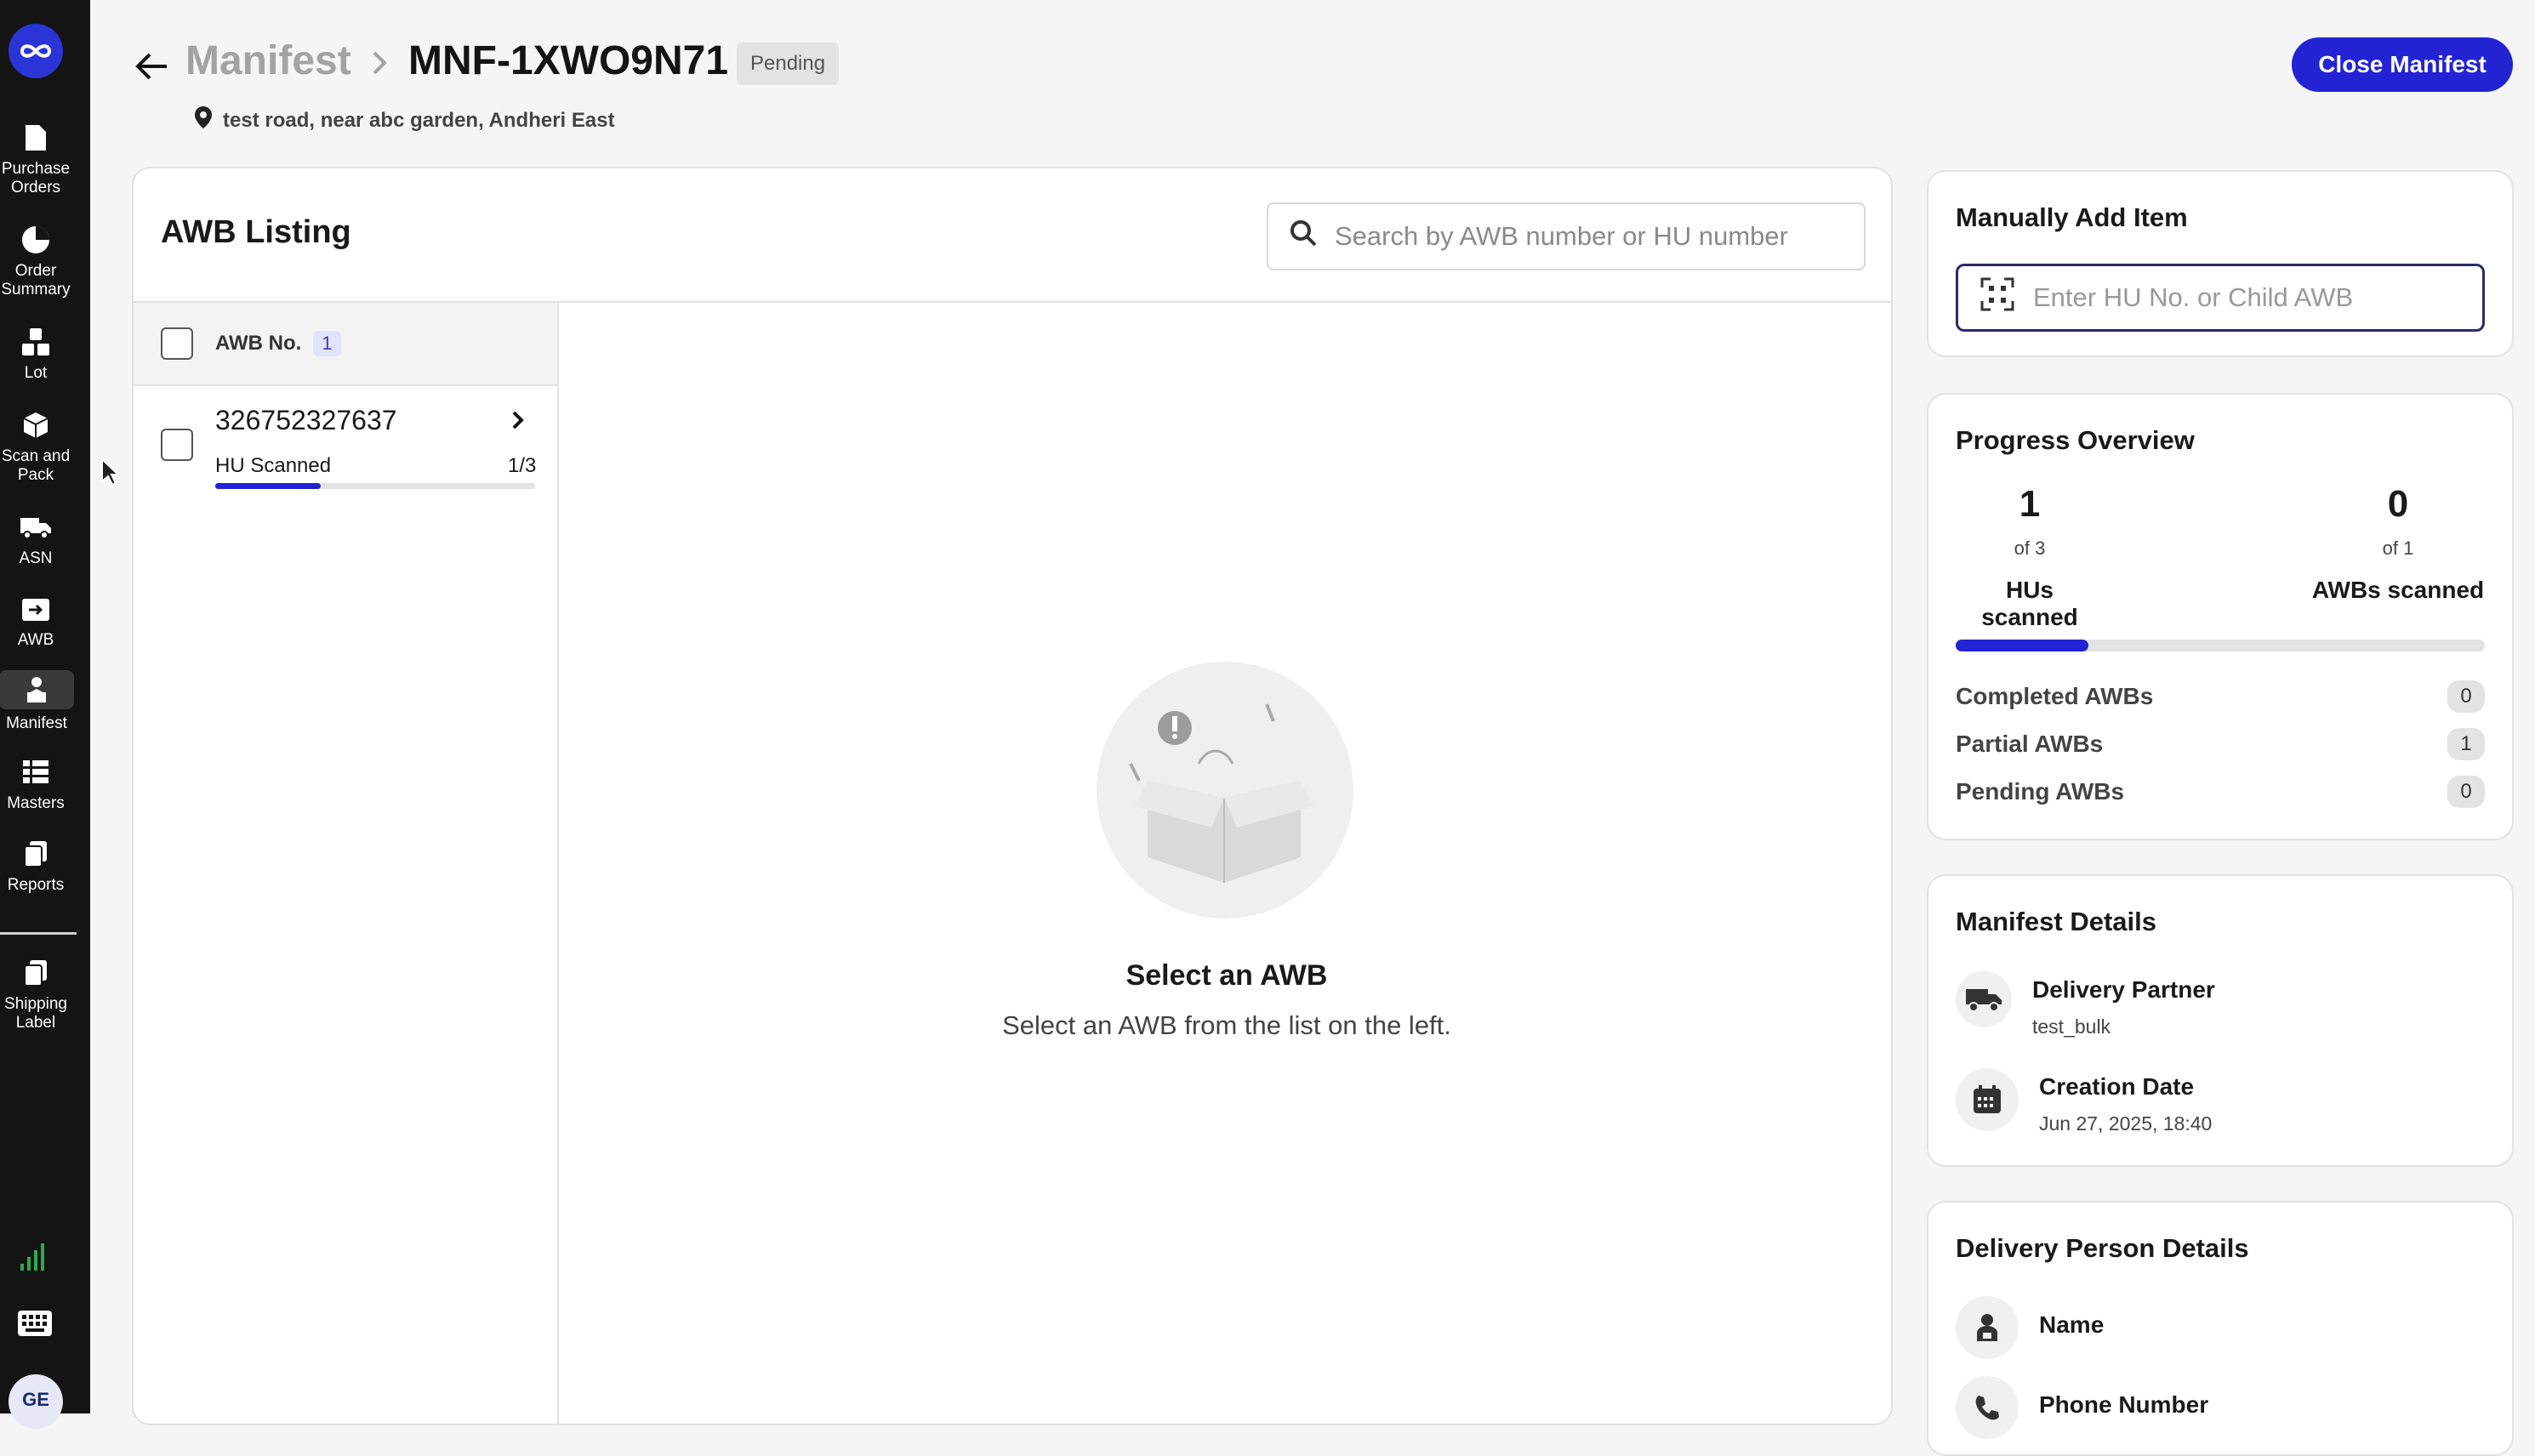  What do you see at coordinates (35, 1325) in the screenshot?
I see `keyboard-icon` at bounding box center [35, 1325].